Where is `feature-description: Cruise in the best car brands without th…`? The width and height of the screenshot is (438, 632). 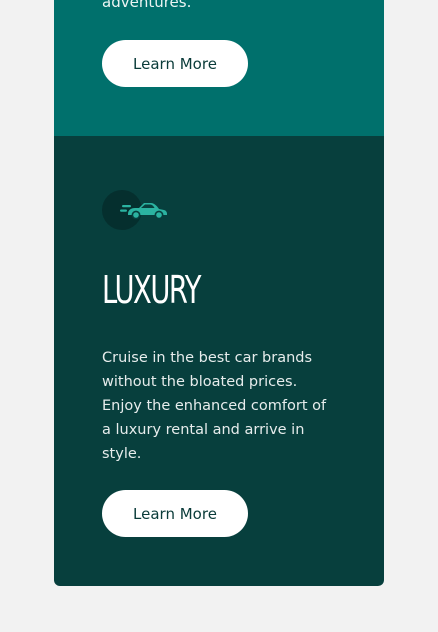 feature-description: Cruise in the best car brands without th… is located at coordinates (214, 406).